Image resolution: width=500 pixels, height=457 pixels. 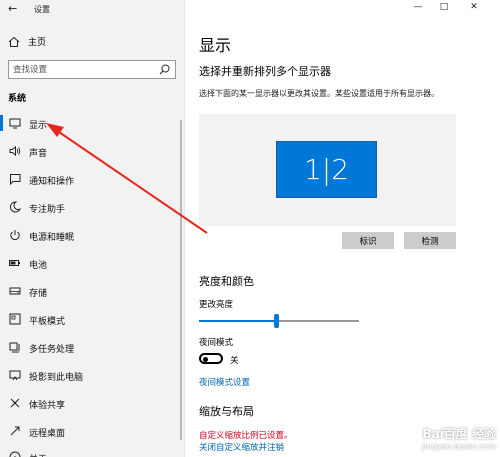 I want to click on sidebar-item-project: 投影到此电脑, so click(x=92, y=375).